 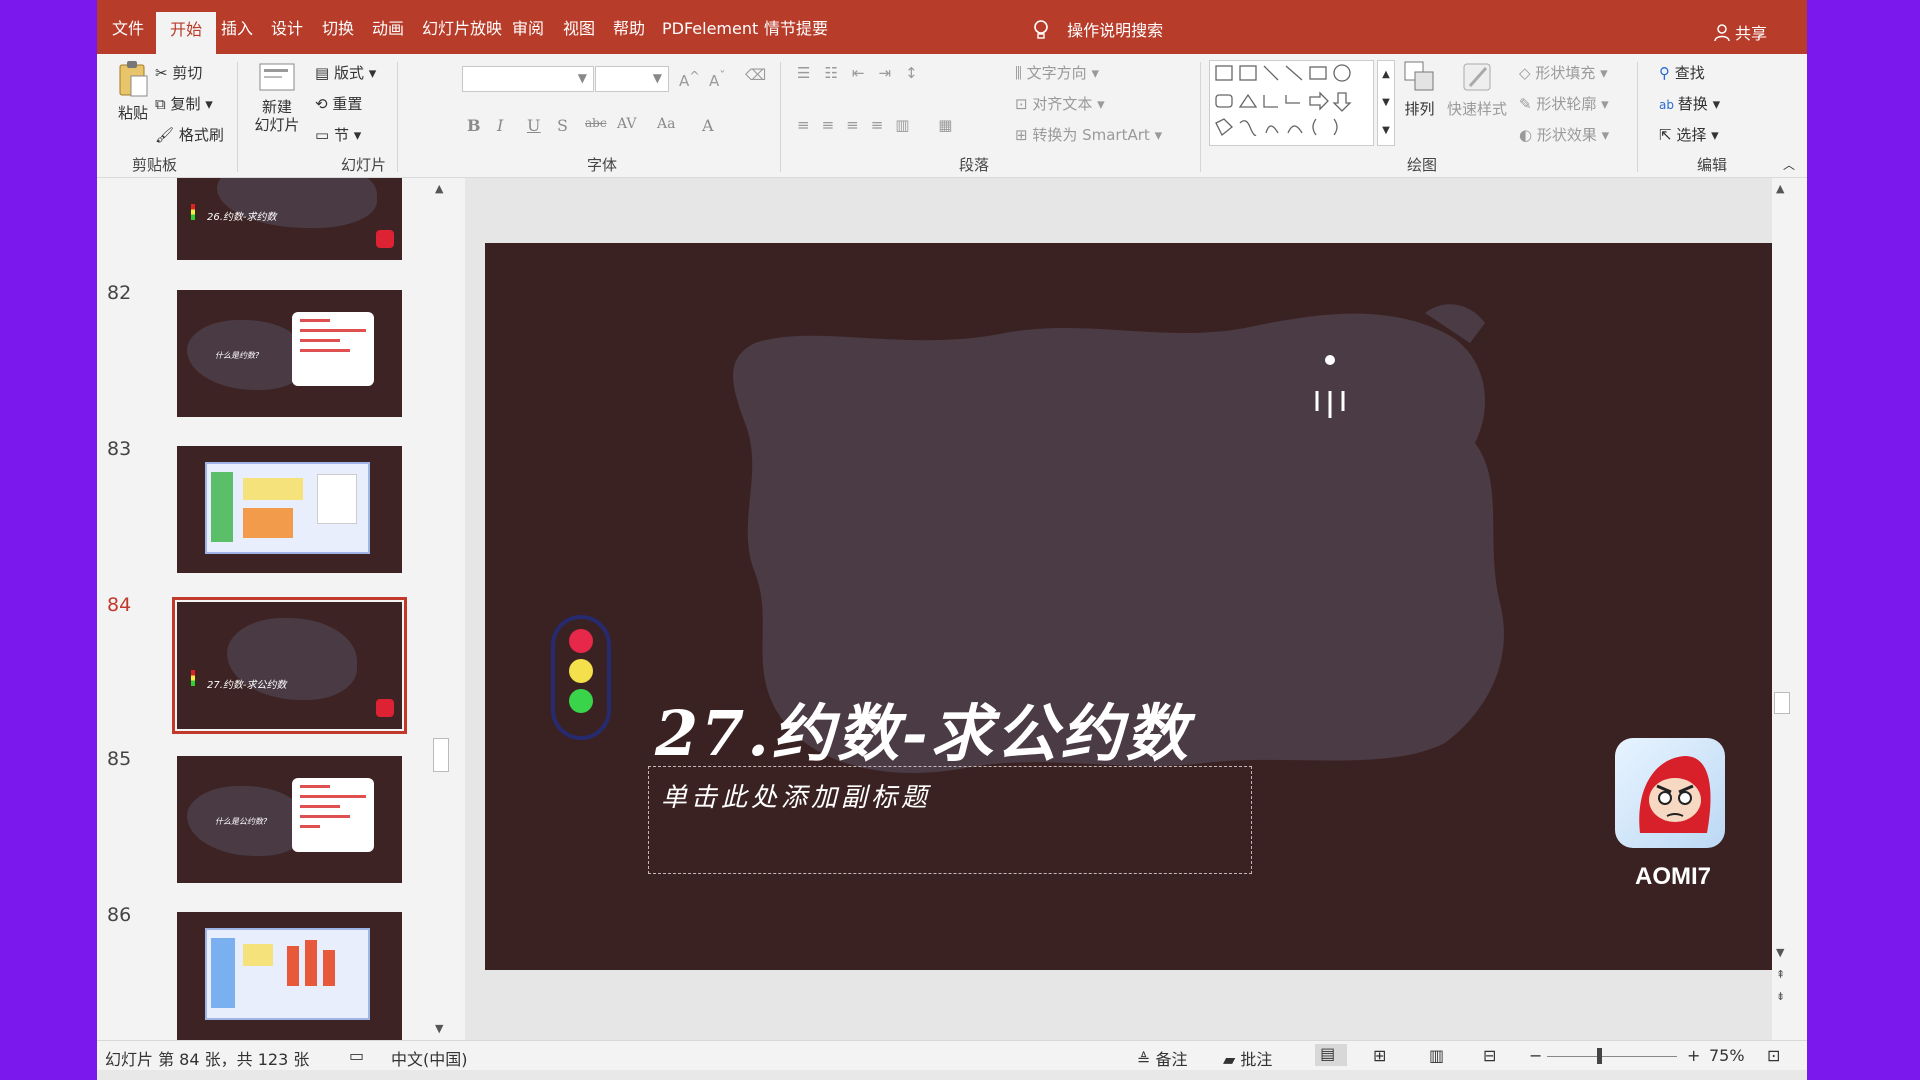 What do you see at coordinates (533, 125) in the screenshot?
I see `underline-button: U` at bounding box center [533, 125].